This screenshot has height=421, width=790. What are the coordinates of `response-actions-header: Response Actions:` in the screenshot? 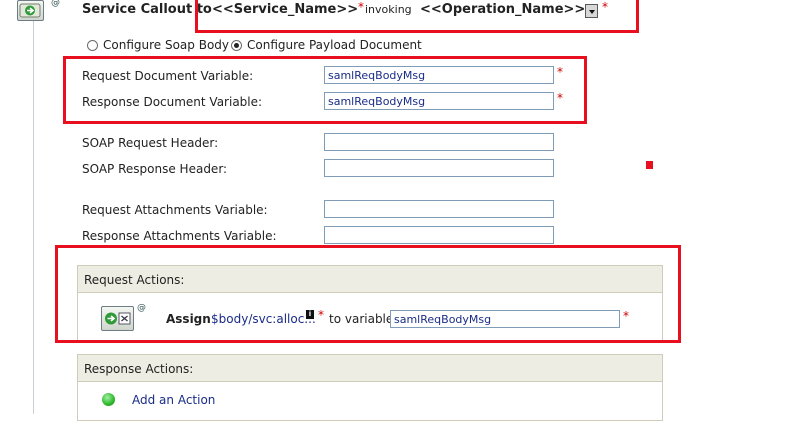 It's located at (370, 368).